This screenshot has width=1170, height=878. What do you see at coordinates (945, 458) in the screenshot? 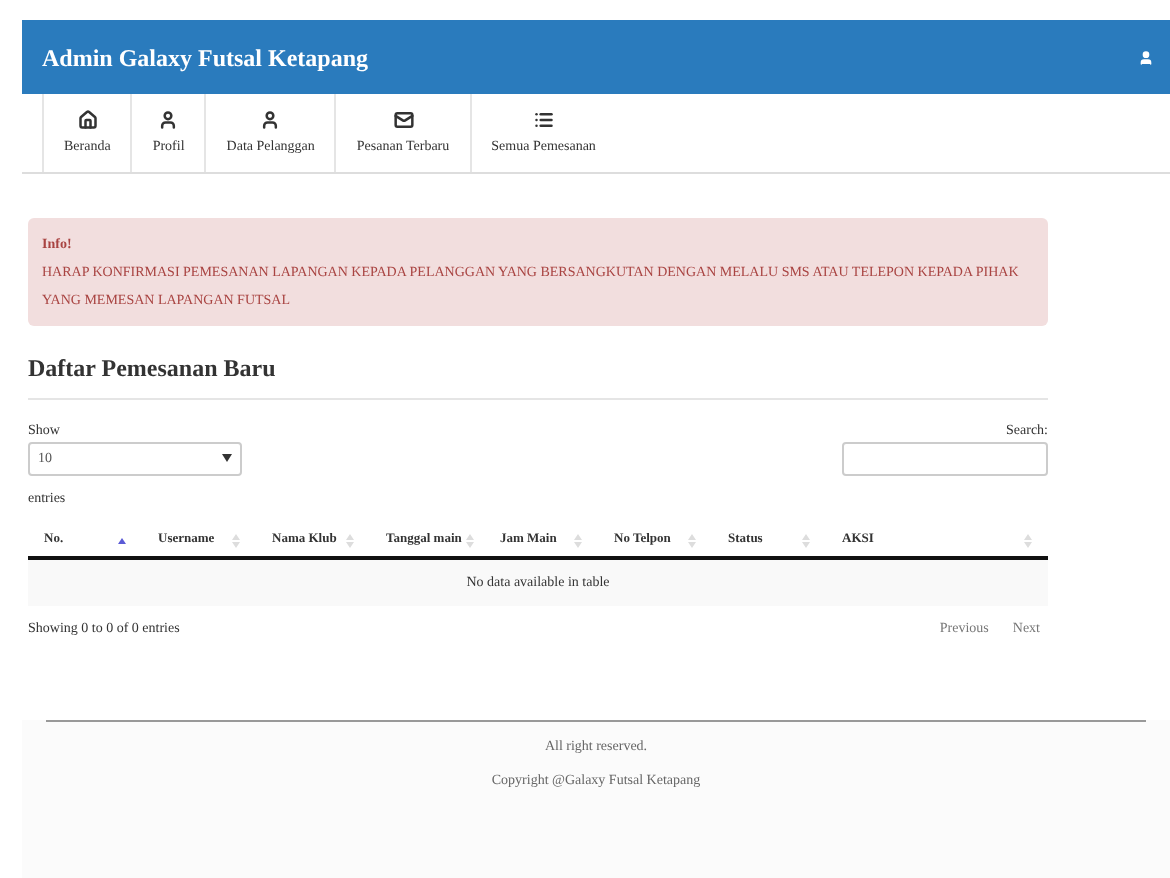
I see `search-field` at bounding box center [945, 458].